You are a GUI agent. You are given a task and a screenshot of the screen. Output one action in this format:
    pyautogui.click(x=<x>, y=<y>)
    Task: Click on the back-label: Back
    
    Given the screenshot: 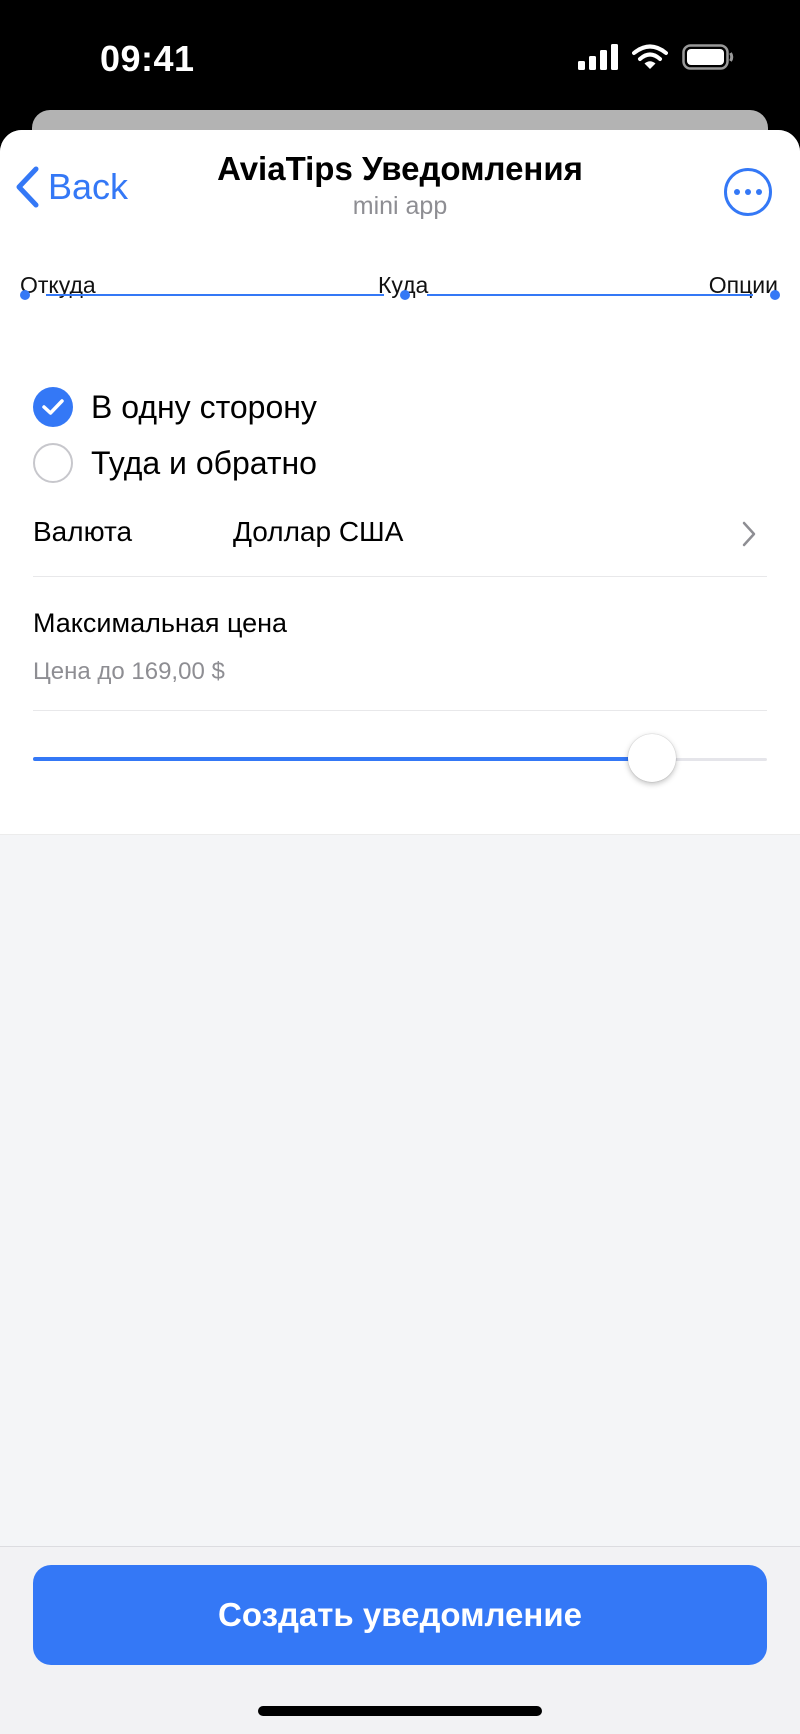 What is the action you would take?
    pyautogui.click(x=88, y=186)
    